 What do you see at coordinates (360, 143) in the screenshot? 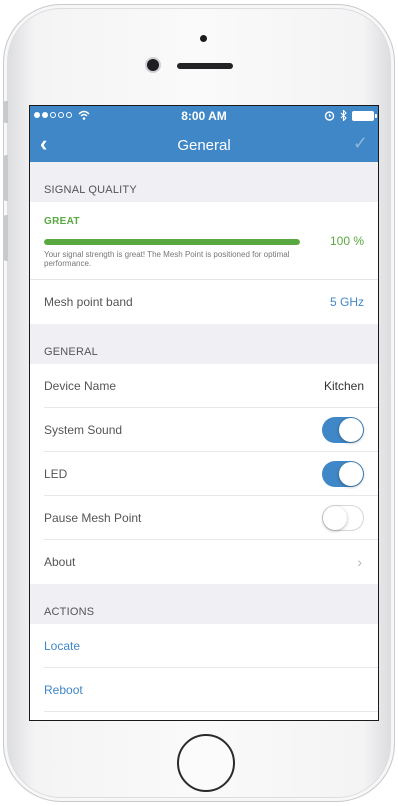
I see `done-button: ✓` at bounding box center [360, 143].